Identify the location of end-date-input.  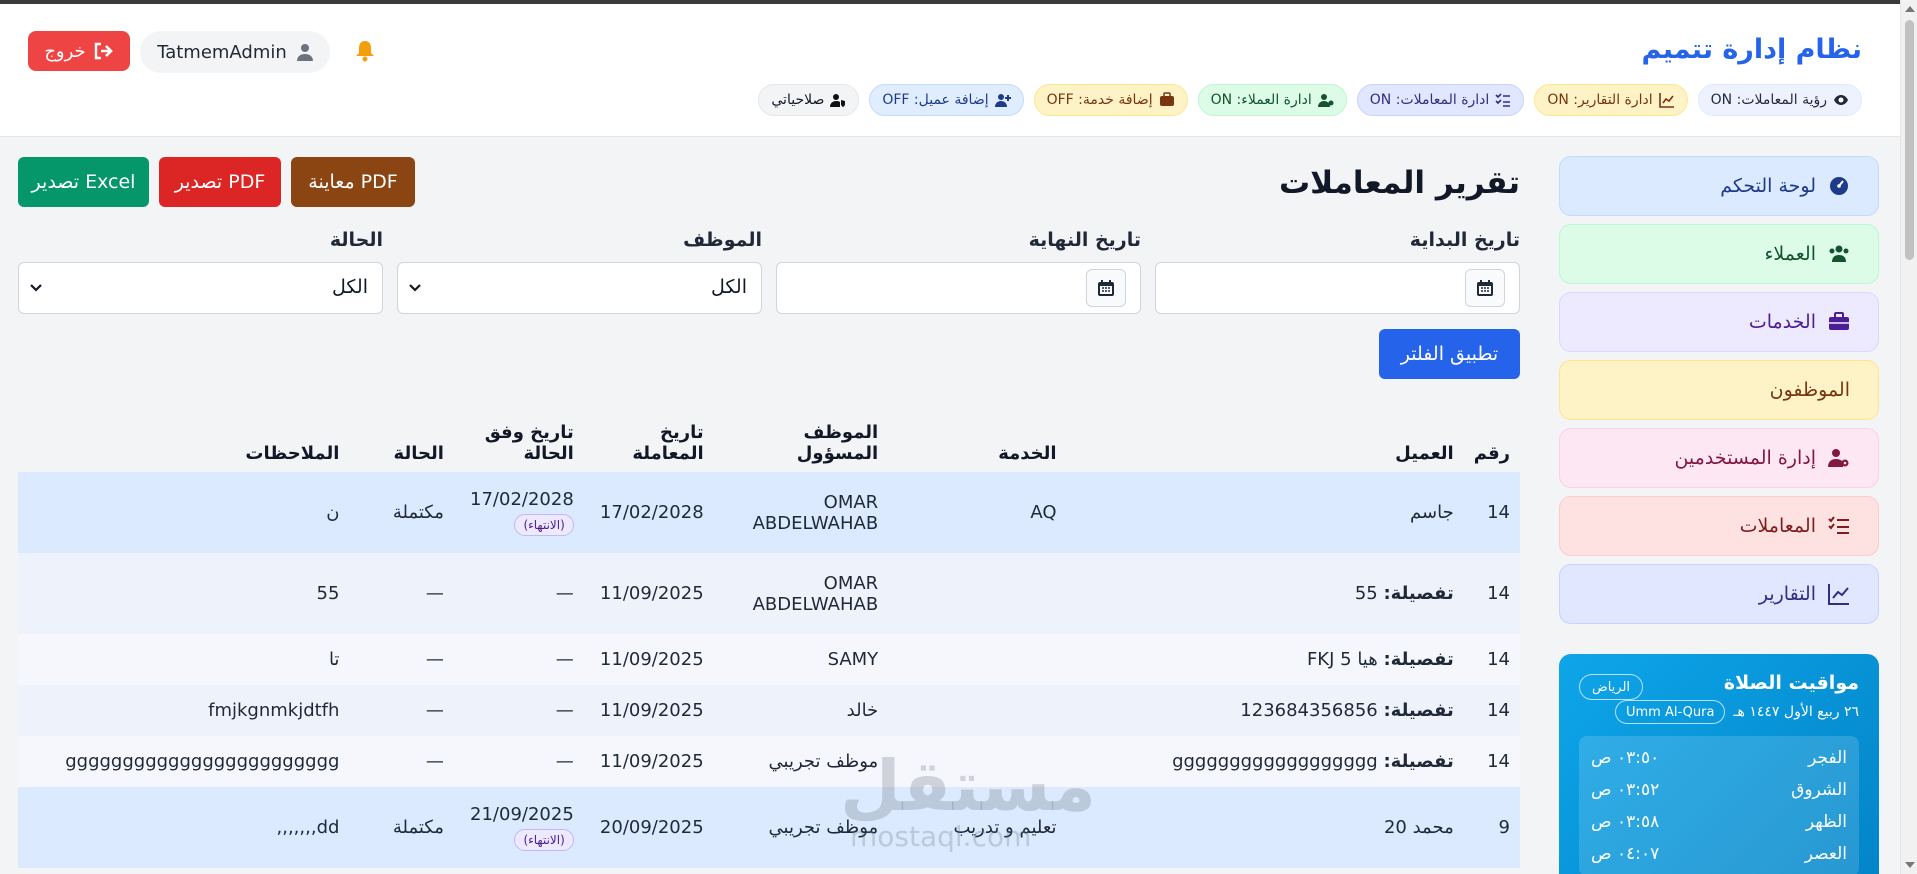
(958, 288).